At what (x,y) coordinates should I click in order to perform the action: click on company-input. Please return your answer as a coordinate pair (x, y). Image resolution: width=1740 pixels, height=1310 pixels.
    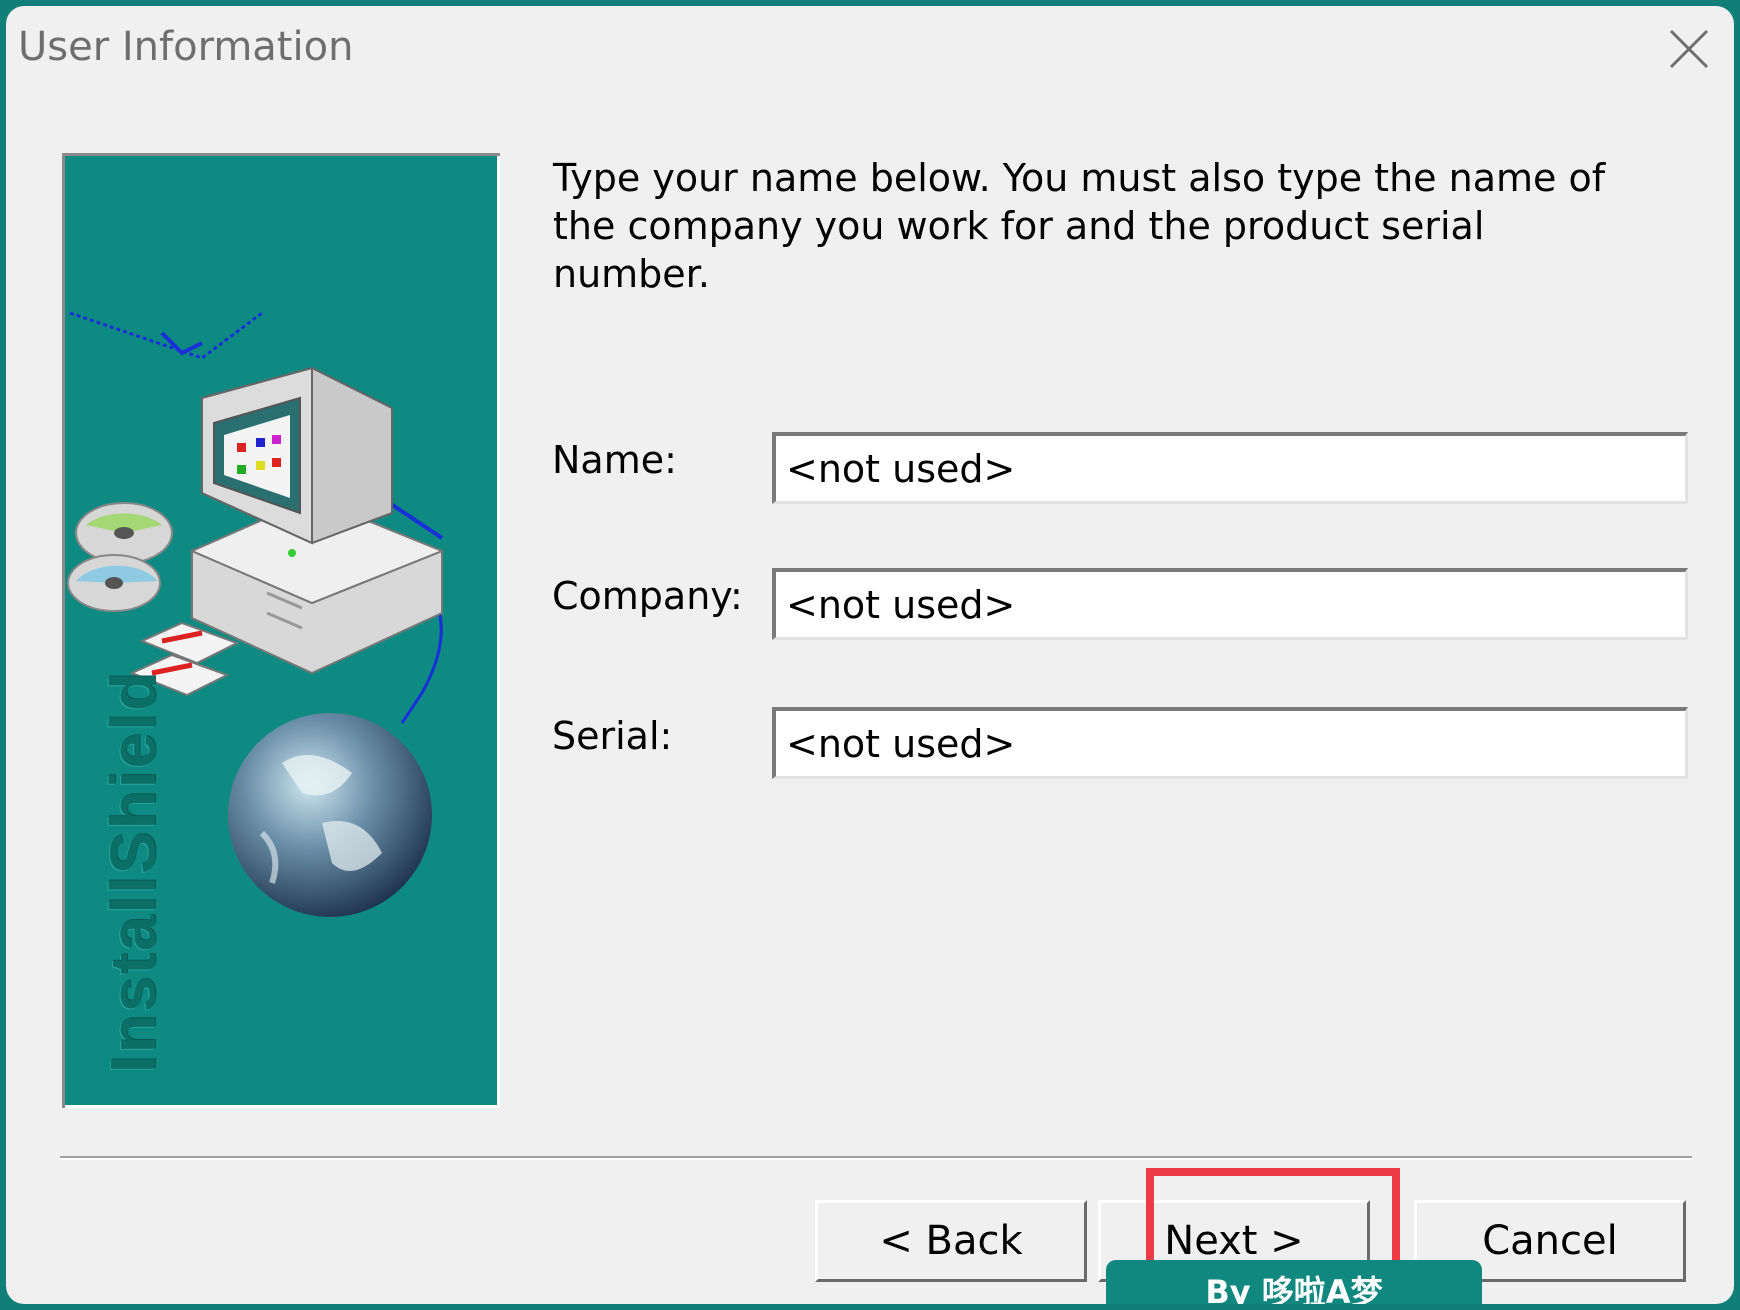
    Looking at the image, I should click on (1230, 604).